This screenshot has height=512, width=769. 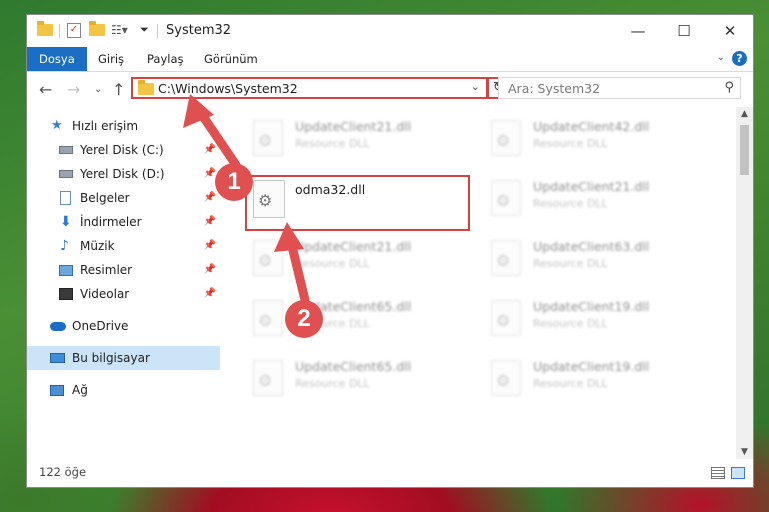 What do you see at coordinates (97, 29) in the screenshot?
I see `new-folder-icon` at bounding box center [97, 29].